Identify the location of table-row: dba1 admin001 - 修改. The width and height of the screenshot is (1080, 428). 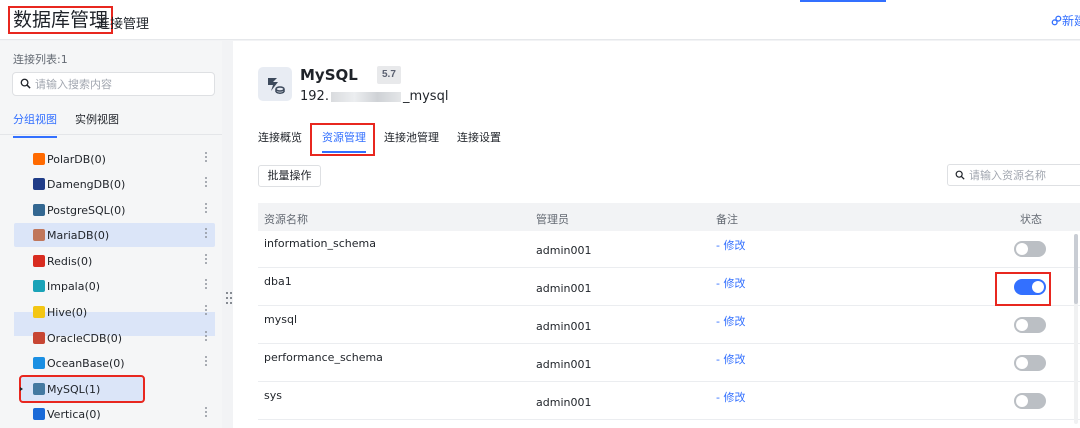
(669, 287).